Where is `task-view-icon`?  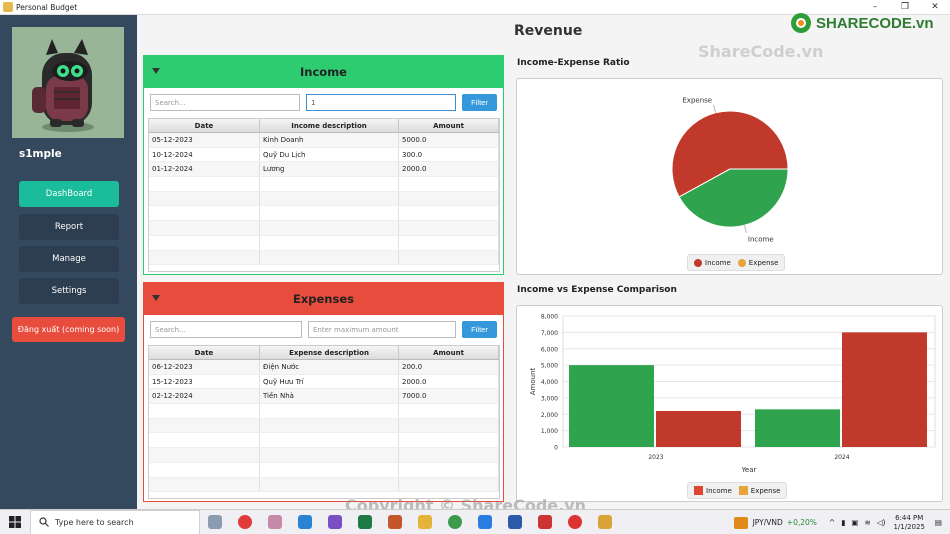 task-view-icon is located at coordinates (215, 522).